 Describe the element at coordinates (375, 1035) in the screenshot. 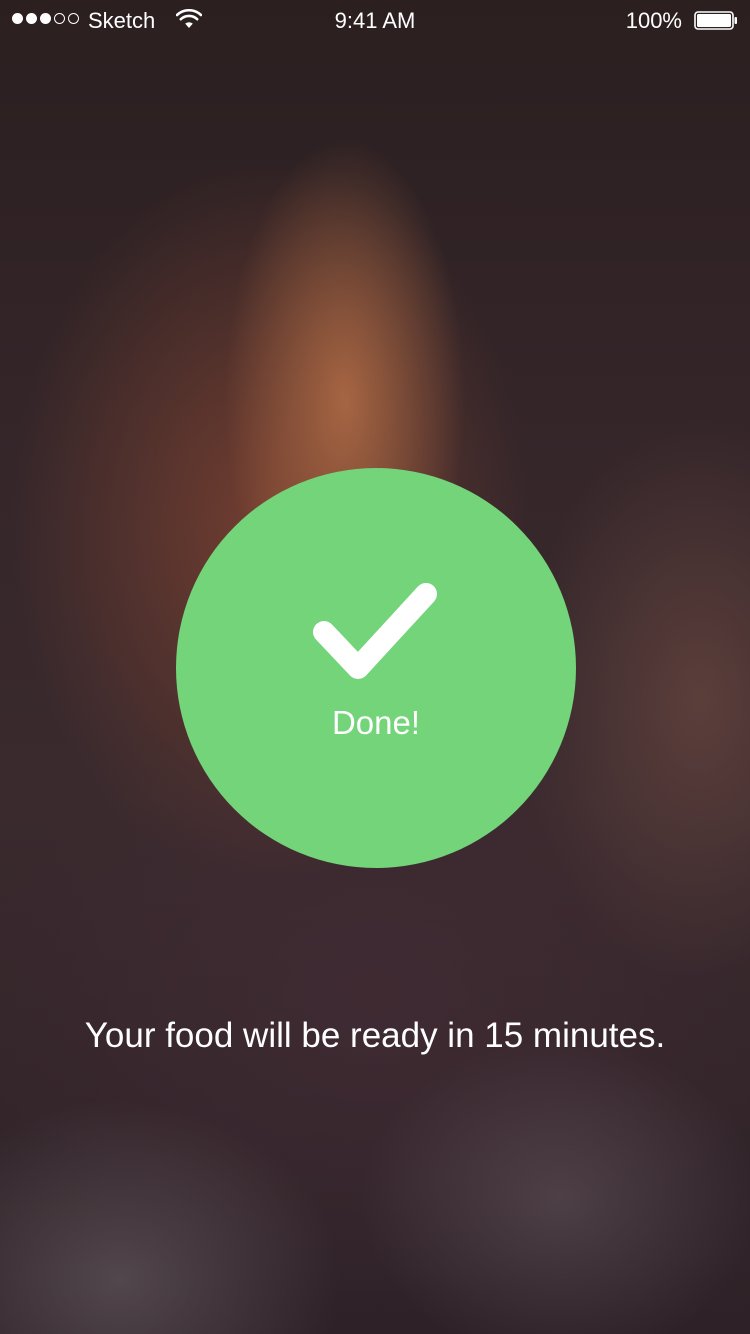

I see `ready-time-message: Your food will be ready in 15 minutes.` at that location.